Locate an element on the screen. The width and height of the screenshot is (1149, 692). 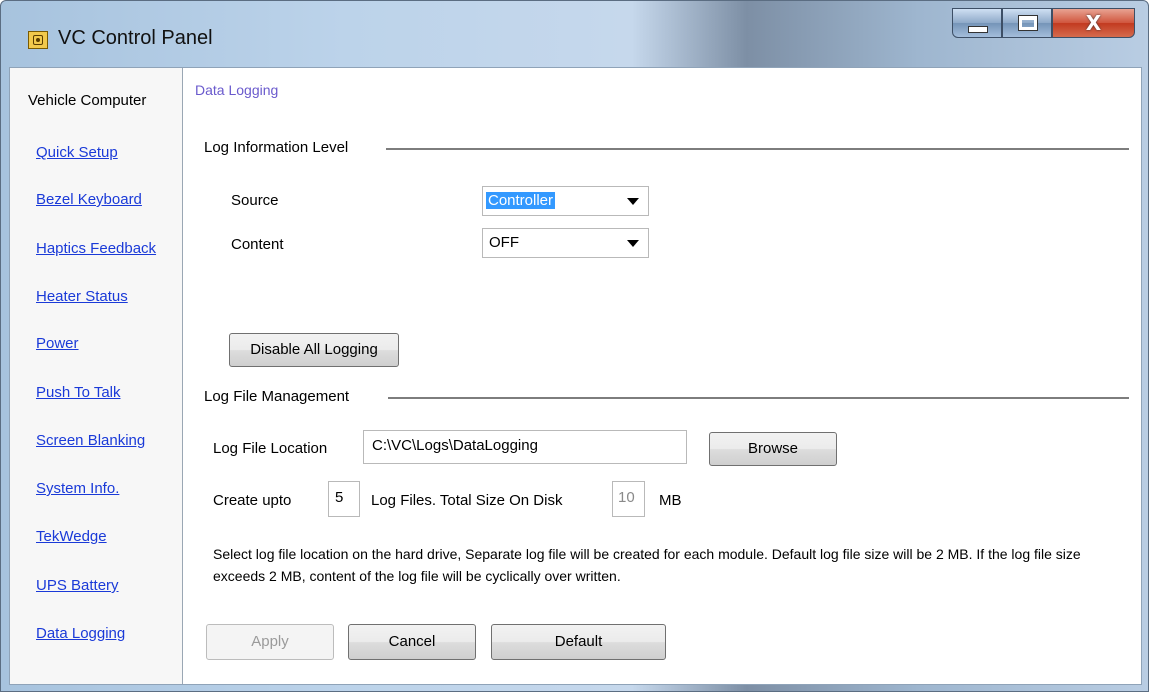
content-value: OFF is located at coordinates (504, 242).